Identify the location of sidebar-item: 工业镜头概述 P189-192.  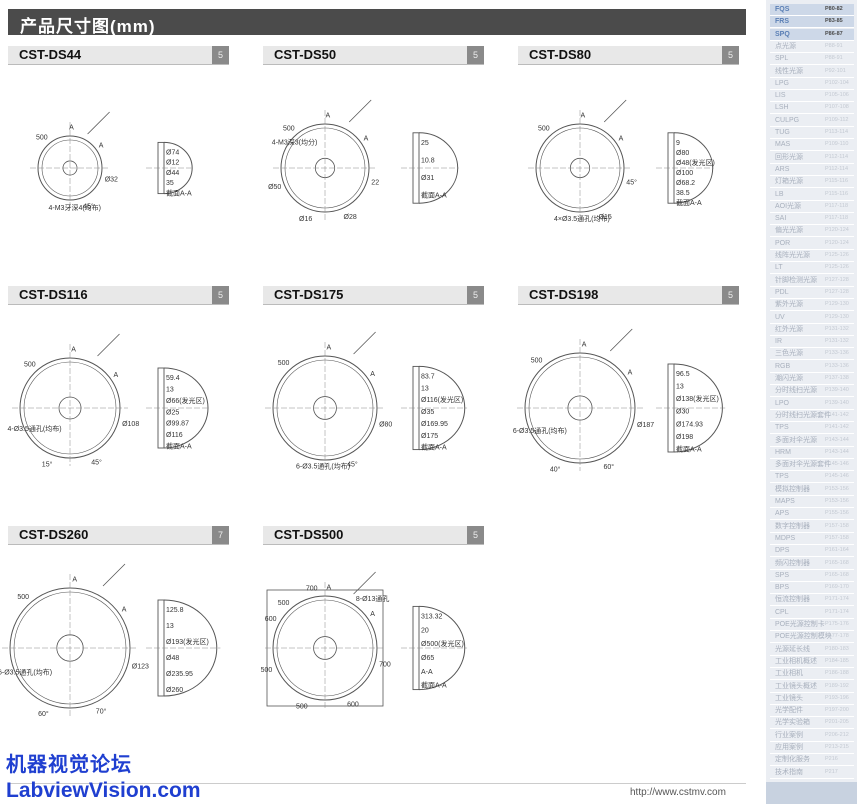
(812, 687).